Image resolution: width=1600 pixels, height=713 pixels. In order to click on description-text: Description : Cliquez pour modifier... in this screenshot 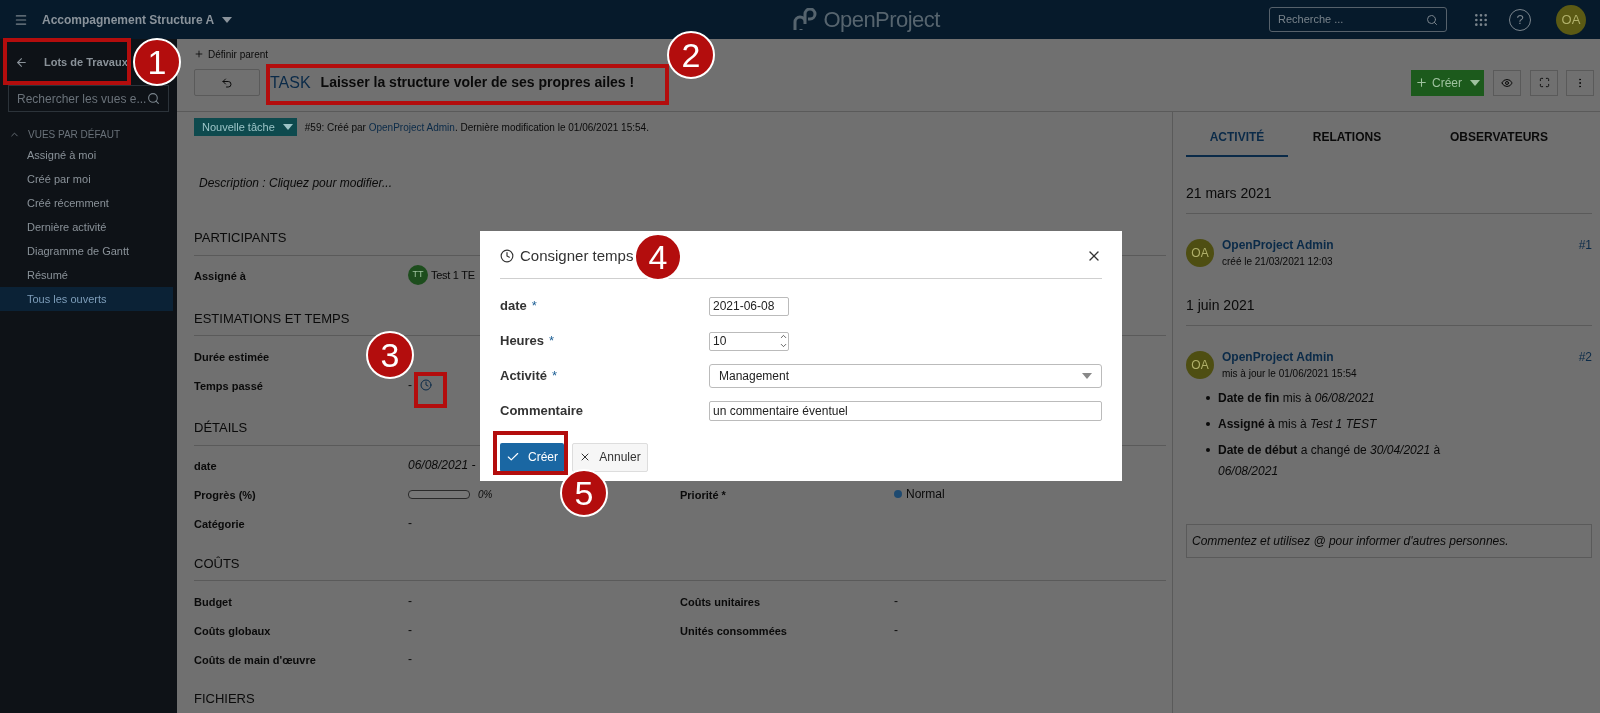, I will do `click(683, 183)`.